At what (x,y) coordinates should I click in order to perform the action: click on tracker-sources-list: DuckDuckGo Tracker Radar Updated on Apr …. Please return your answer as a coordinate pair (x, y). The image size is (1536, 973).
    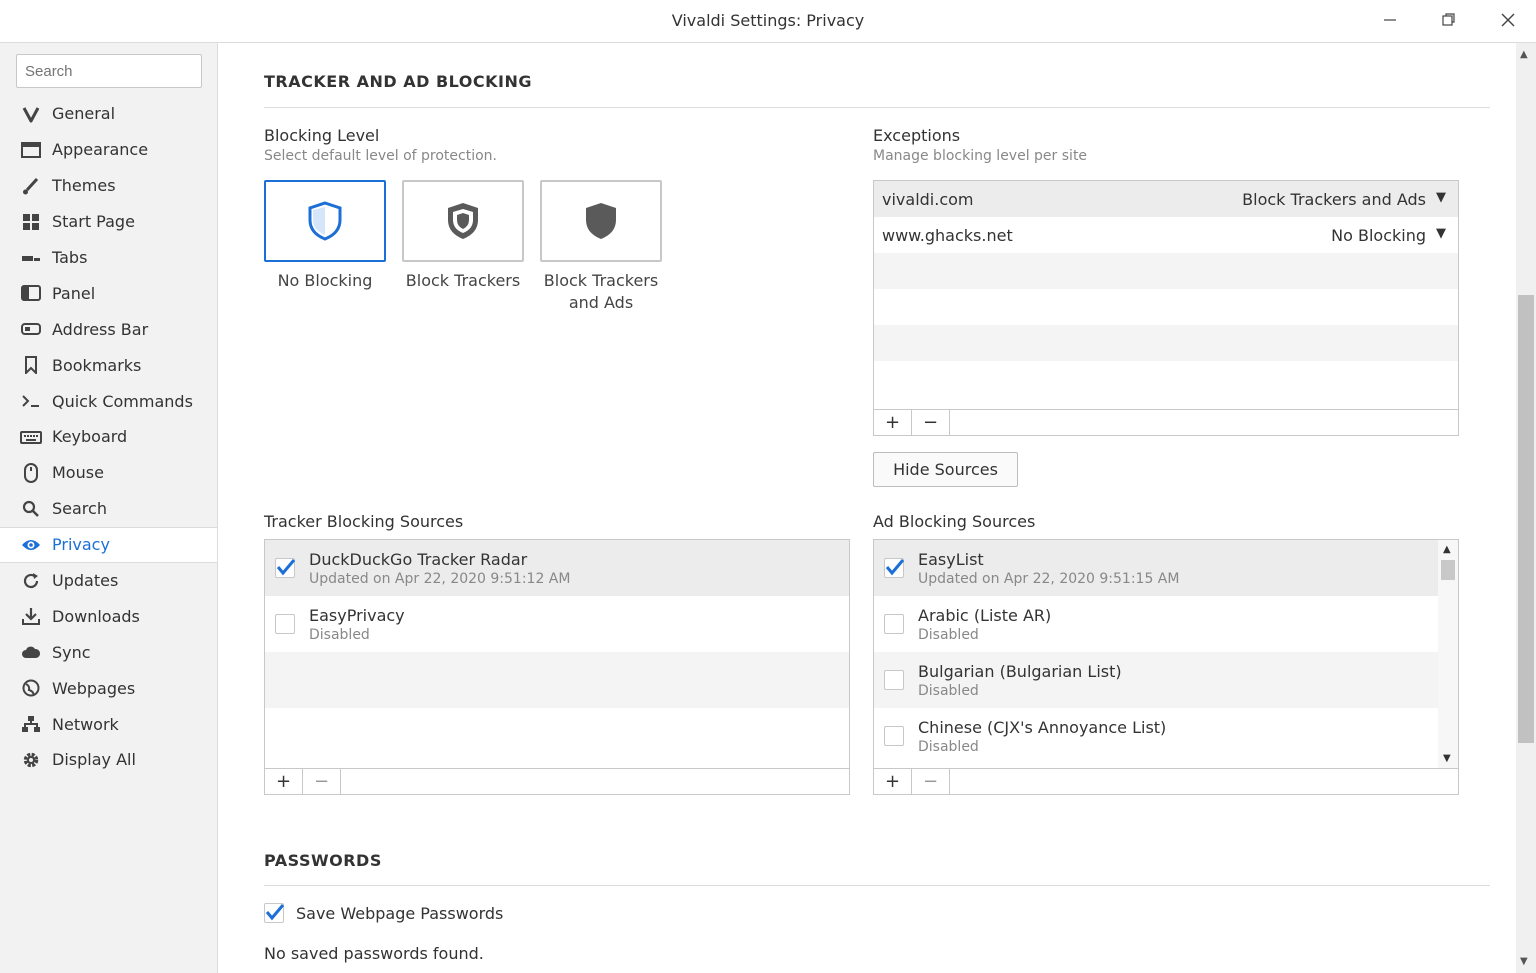
    Looking at the image, I should click on (557, 654).